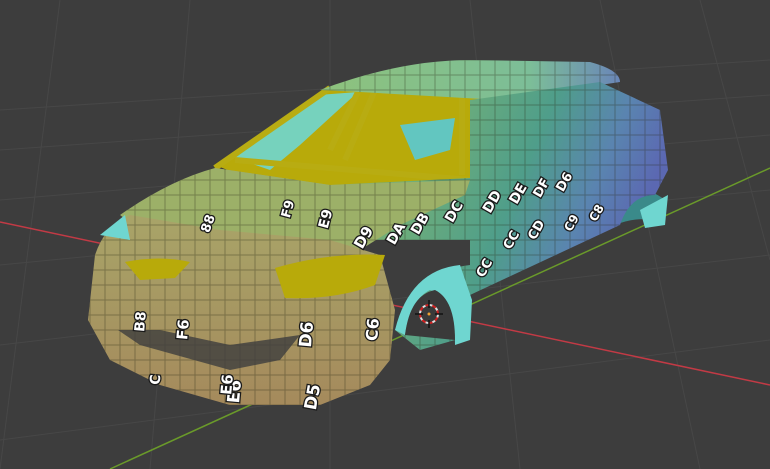  What do you see at coordinates (307, 335) in the screenshot?
I see `uv-label: D6` at bounding box center [307, 335].